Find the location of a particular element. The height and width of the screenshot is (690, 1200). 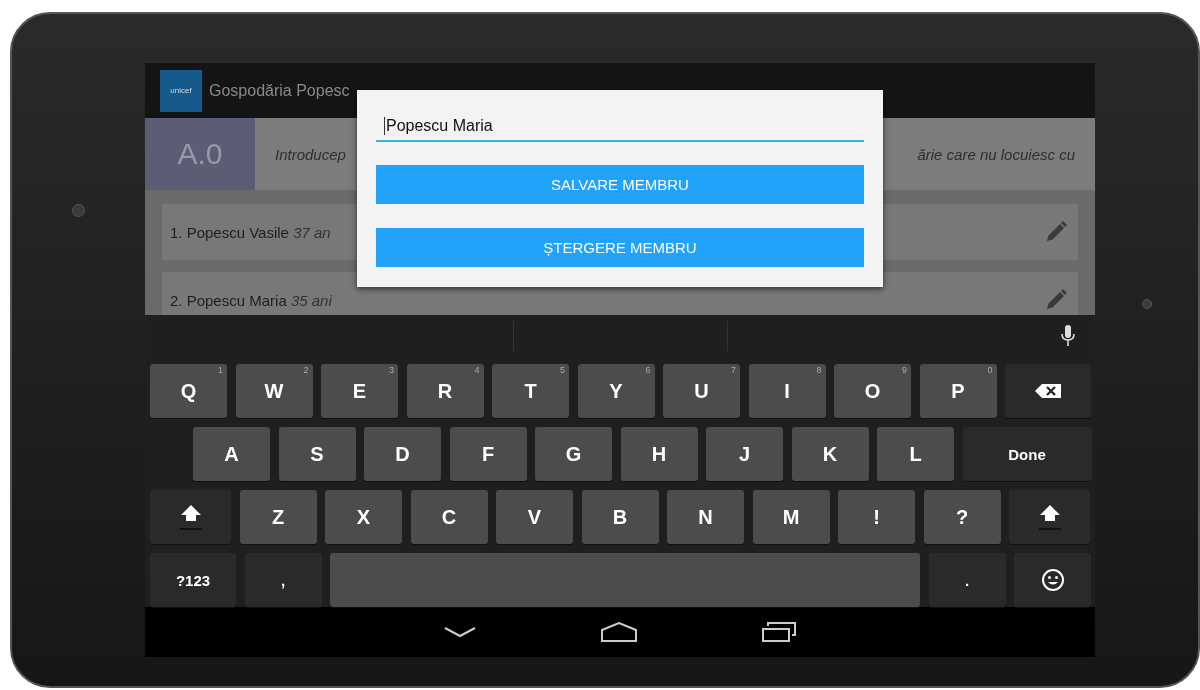

key: ?123 is located at coordinates (193, 580).